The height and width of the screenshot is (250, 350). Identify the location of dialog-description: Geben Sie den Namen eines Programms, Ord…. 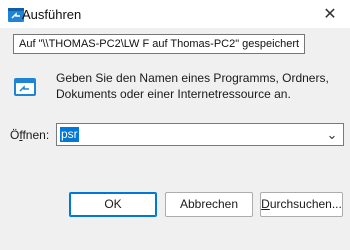
(193, 86).